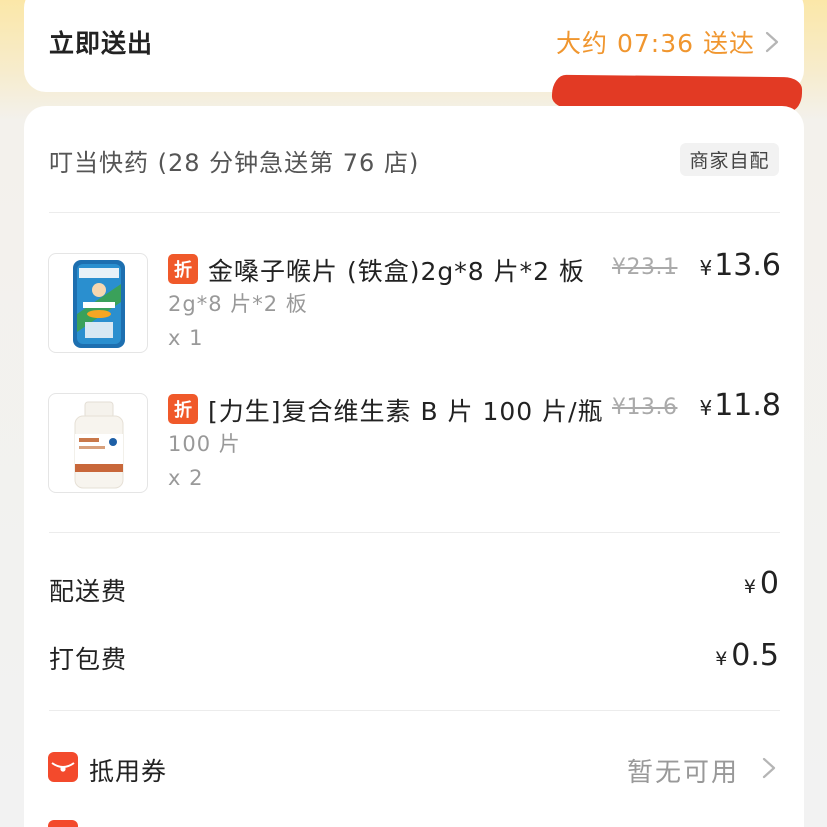  What do you see at coordinates (234, 163) in the screenshot?
I see `store-name: 叮当快药 (28 分钟急送第 76 店)` at bounding box center [234, 163].